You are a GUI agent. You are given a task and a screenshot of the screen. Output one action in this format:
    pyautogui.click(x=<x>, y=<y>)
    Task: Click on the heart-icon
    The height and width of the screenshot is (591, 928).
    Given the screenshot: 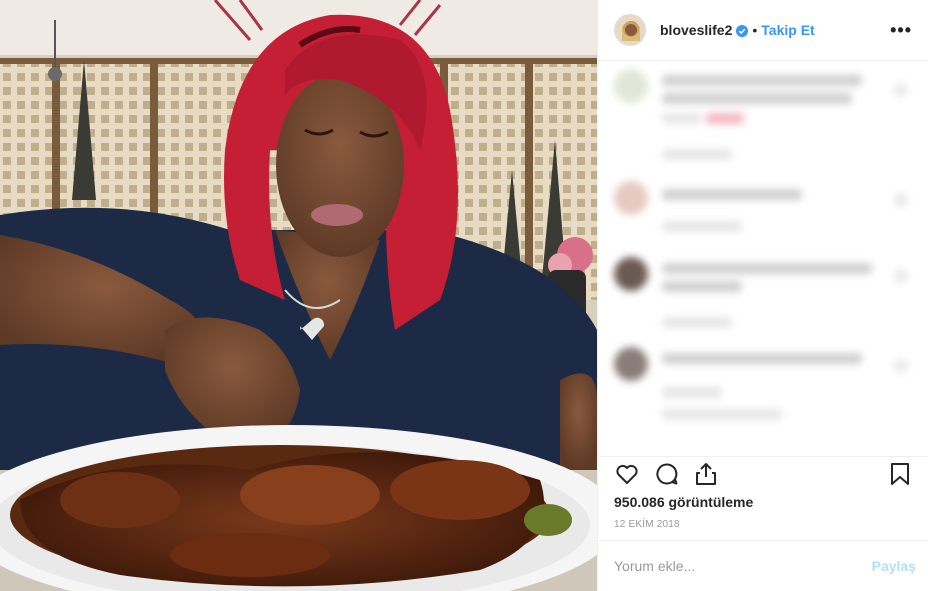 What is the action you would take?
    pyautogui.click(x=627, y=474)
    